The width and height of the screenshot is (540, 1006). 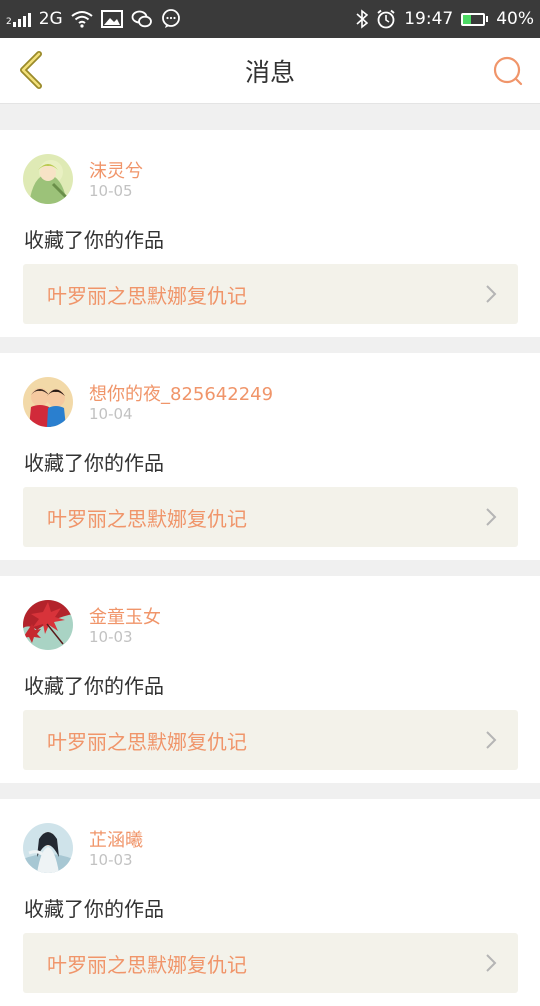 I want to click on sim-number: 2, so click(x=9, y=22).